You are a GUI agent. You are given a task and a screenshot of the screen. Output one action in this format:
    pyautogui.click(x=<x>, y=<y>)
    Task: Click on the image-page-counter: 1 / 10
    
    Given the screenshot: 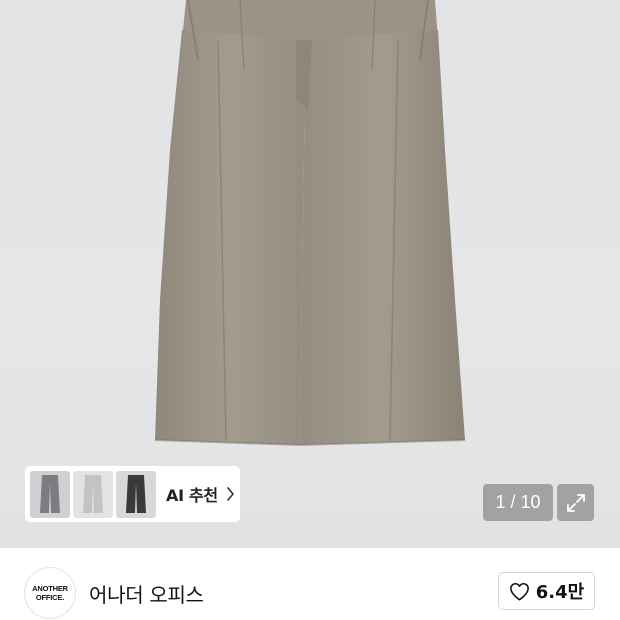 What is the action you would take?
    pyautogui.click(x=518, y=502)
    